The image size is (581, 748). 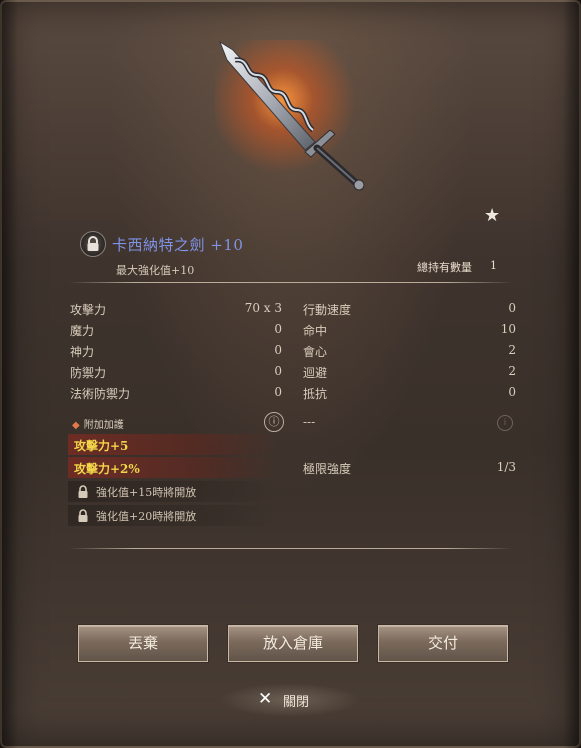 I want to click on info-icon: ⓘ, so click(x=274, y=422).